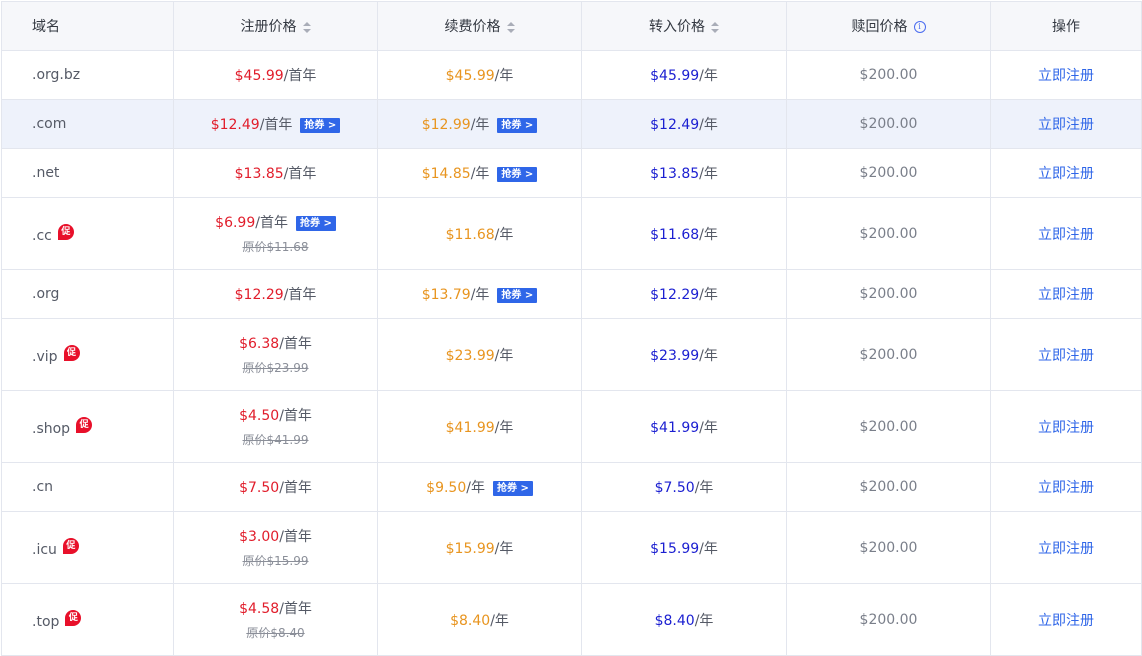  I want to click on cell-domain: .org.bz, so click(87, 75).